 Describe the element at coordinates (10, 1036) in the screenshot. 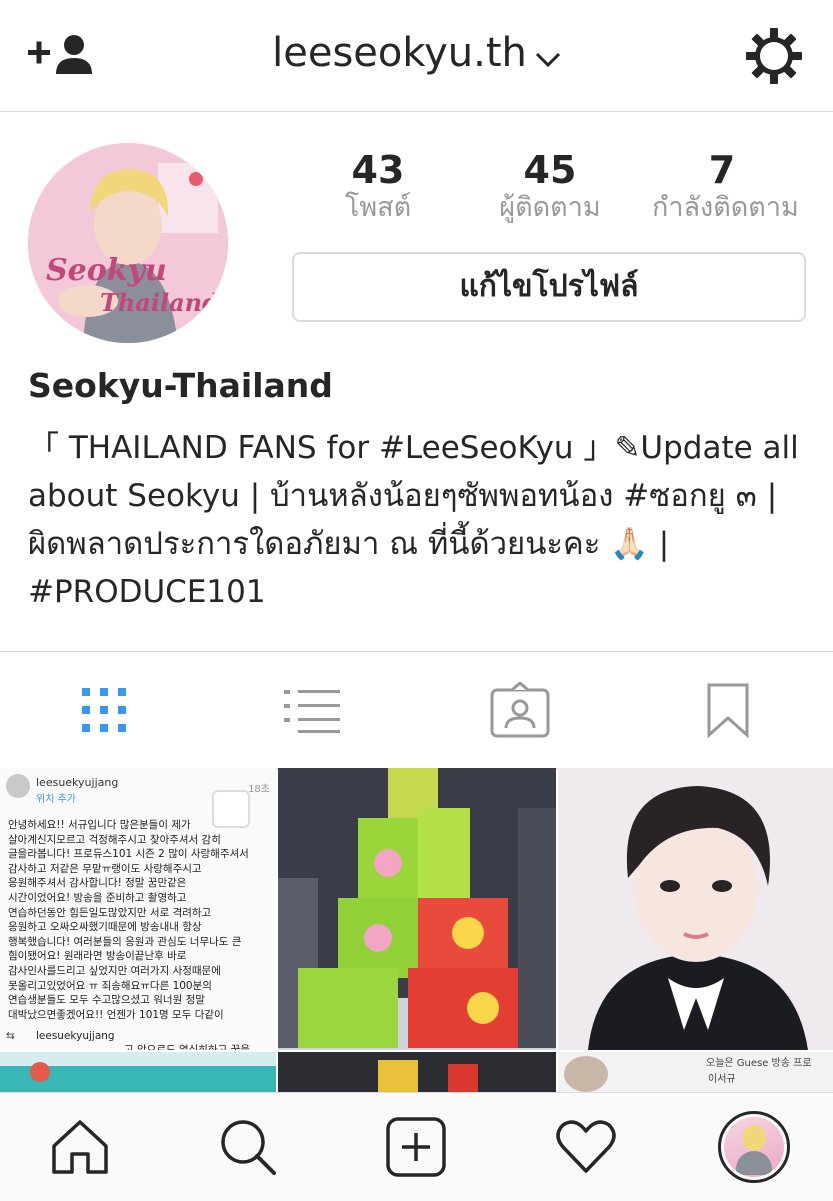

I see `repost-icon: ⇆` at that location.